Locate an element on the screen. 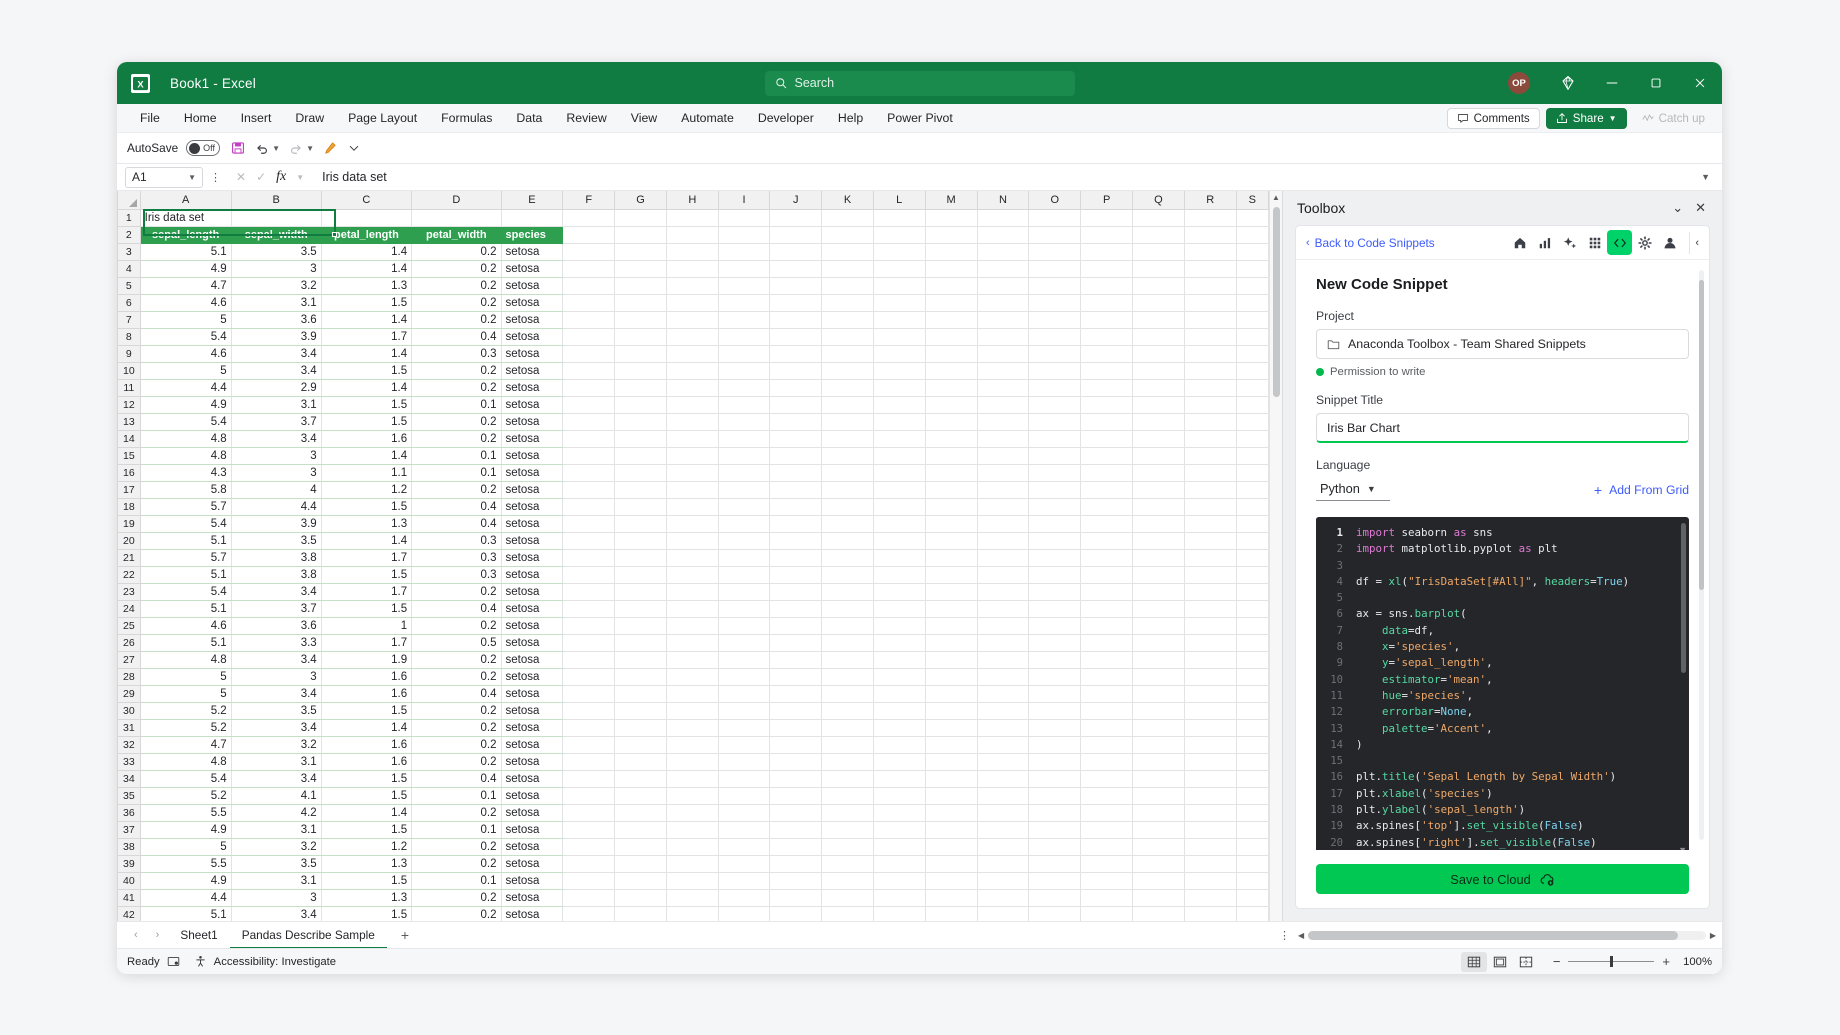  grid-cell: 1.5 is located at coordinates (366, 829).